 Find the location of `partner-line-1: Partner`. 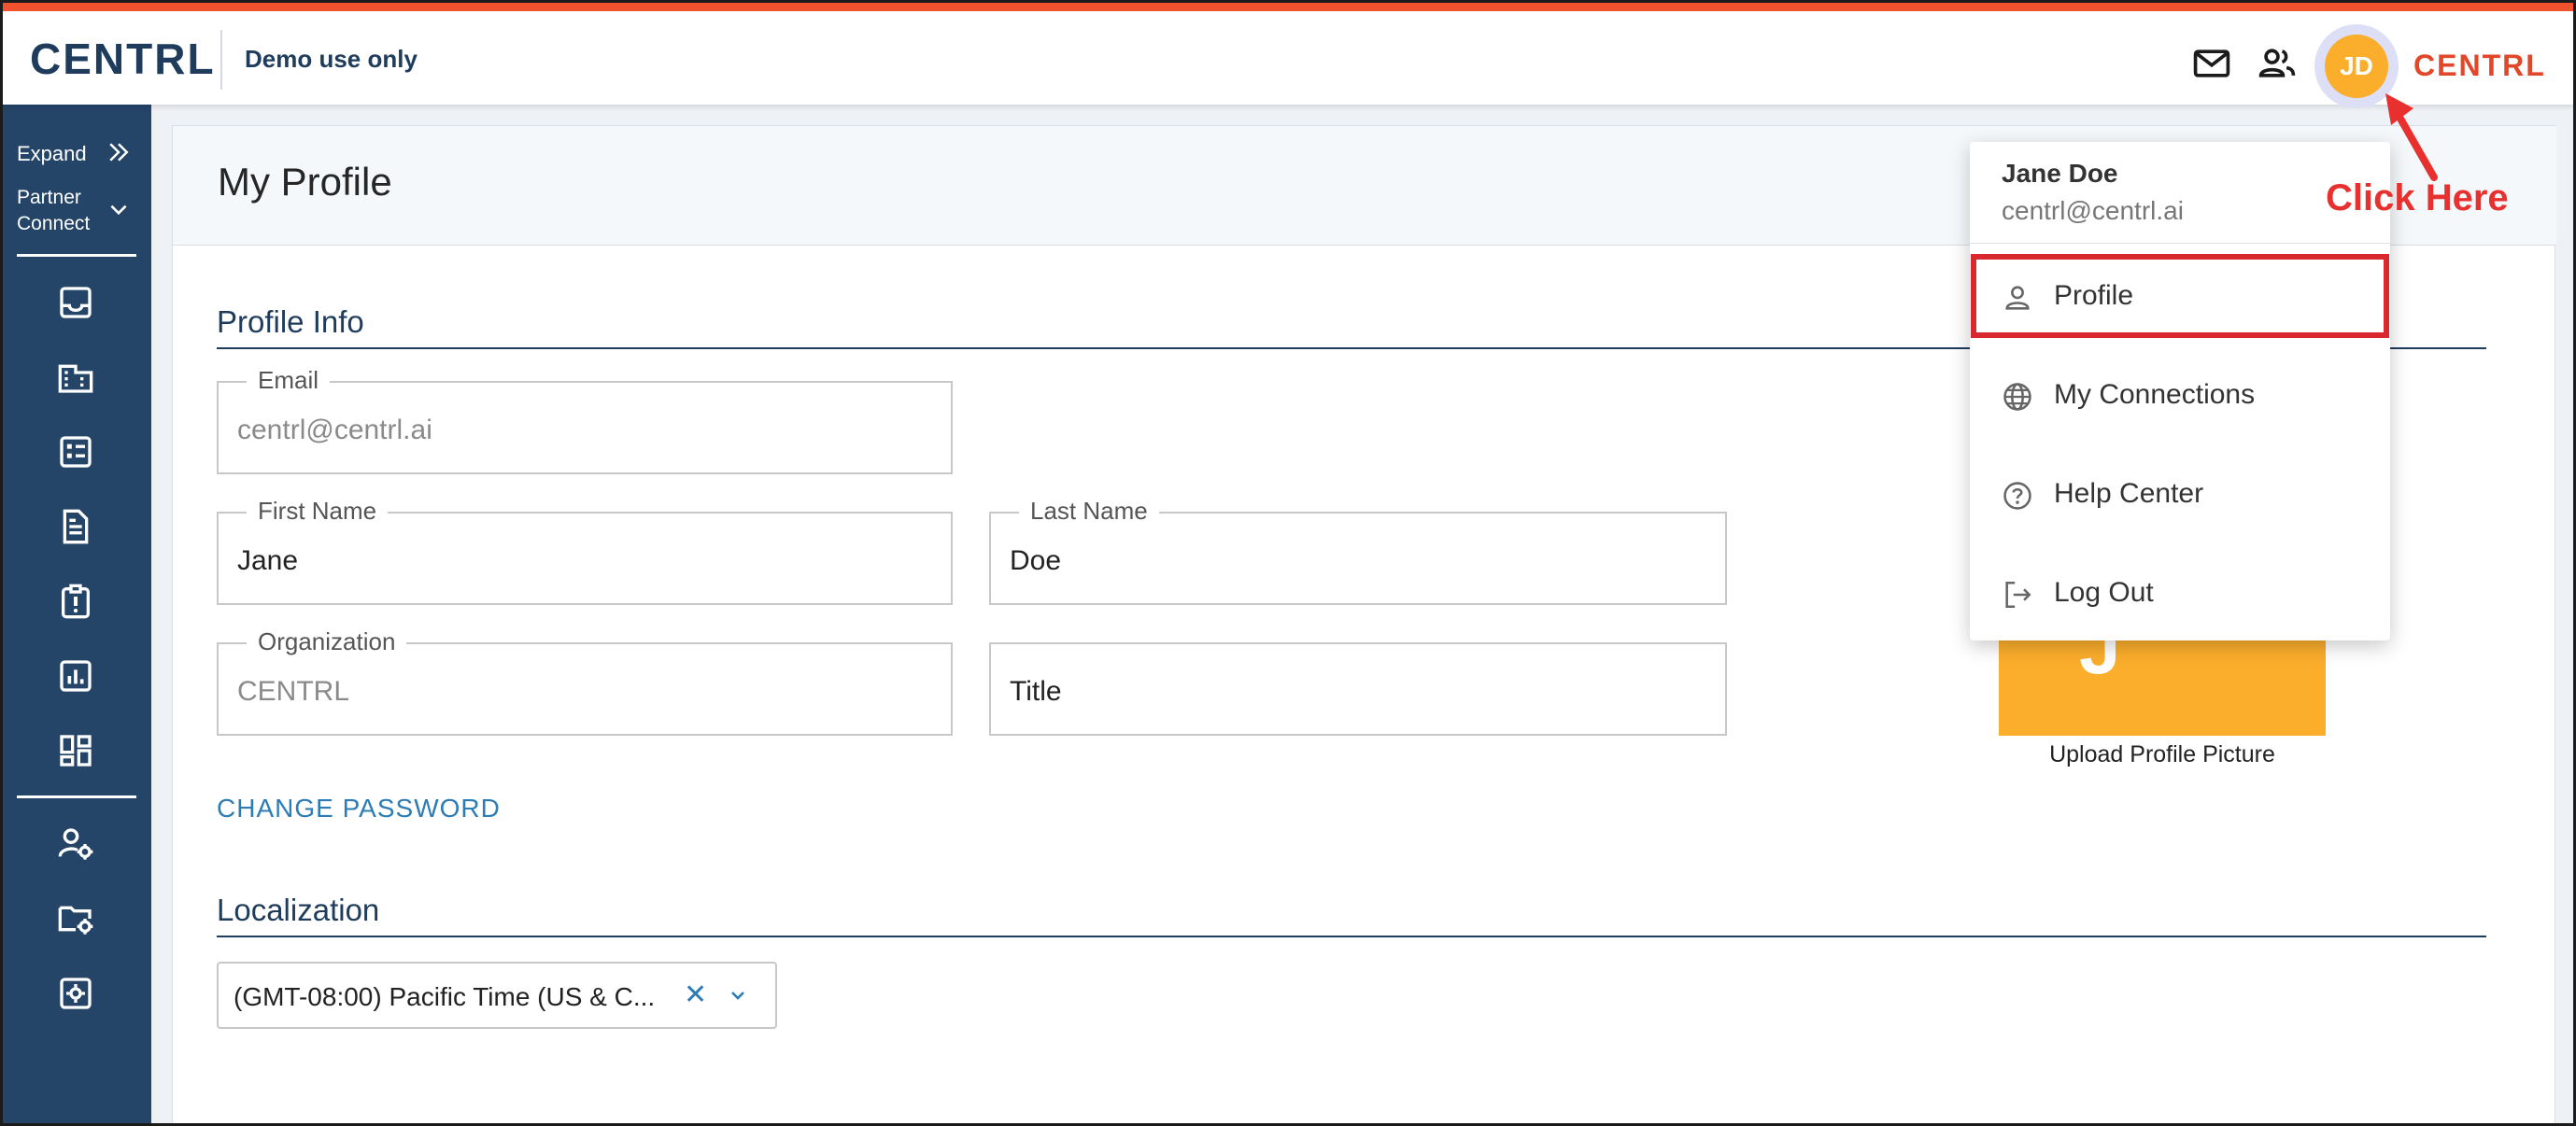

partner-line-1: Partner is located at coordinates (49, 197).